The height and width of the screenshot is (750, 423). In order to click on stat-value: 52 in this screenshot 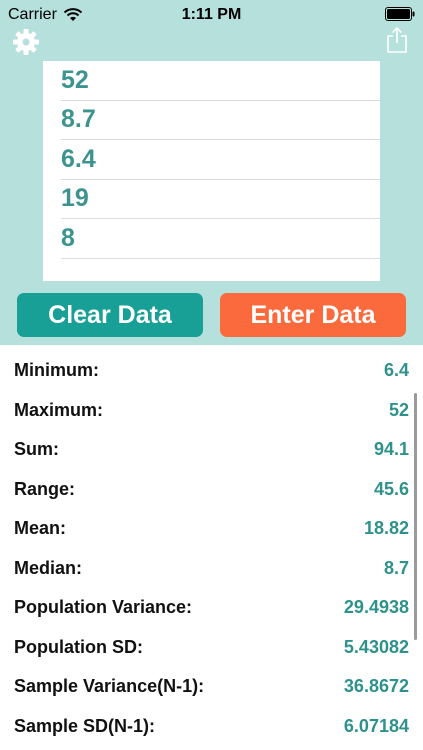, I will do `click(398, 409)`.